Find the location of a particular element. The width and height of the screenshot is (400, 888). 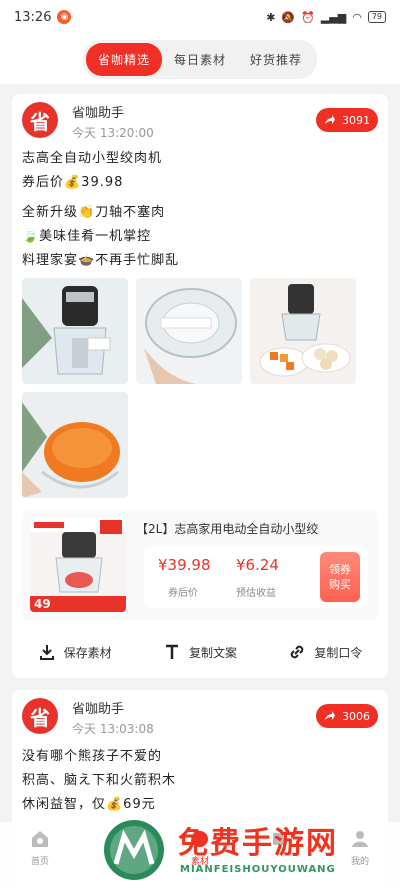

copy-text-button: 复制文案 is located at coordinates (200, 652).